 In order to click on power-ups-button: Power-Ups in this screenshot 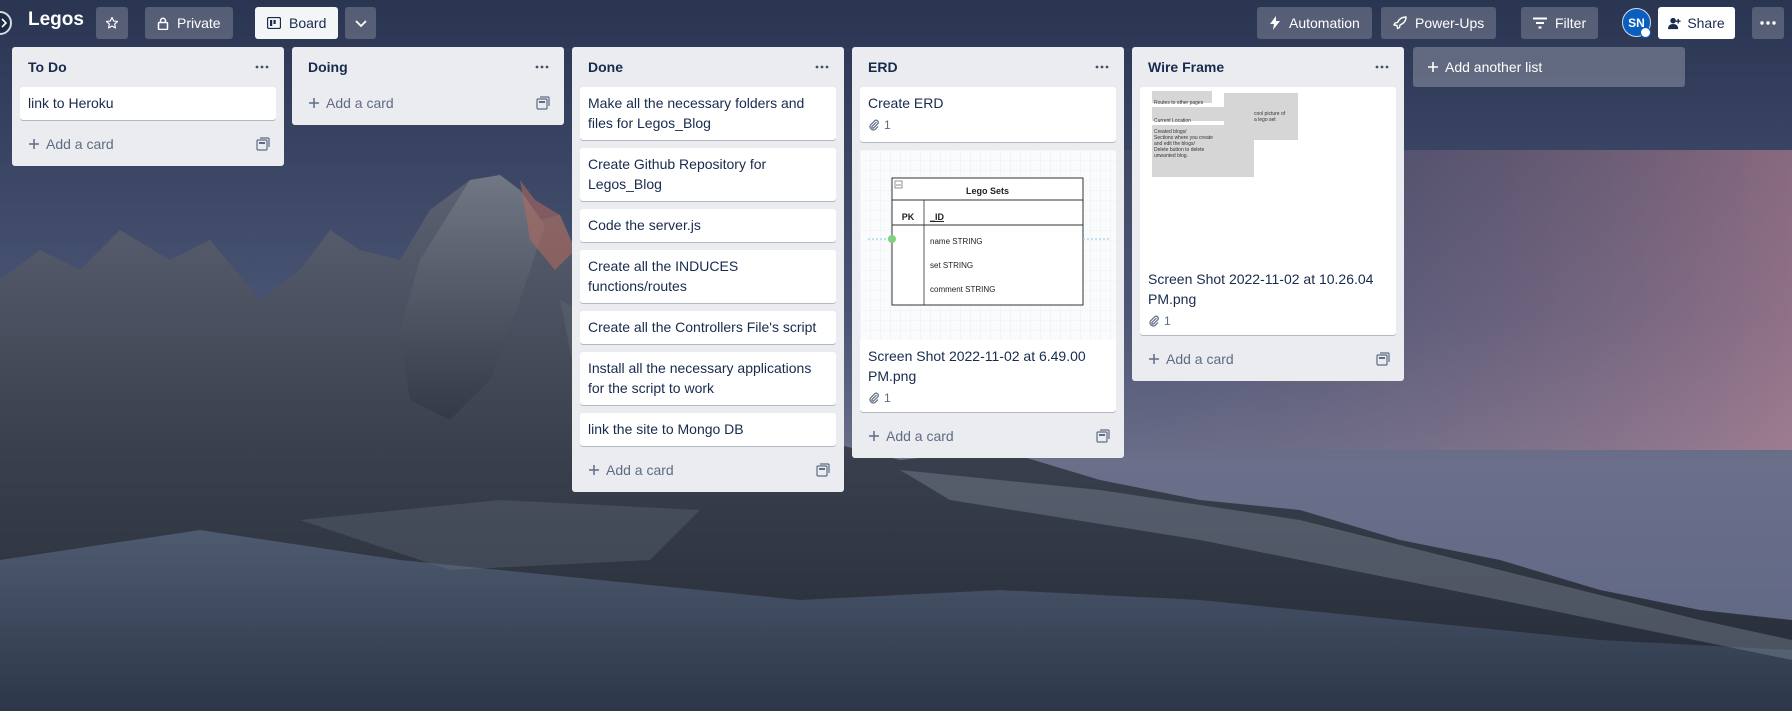, I will do `click(1439, 23)`.